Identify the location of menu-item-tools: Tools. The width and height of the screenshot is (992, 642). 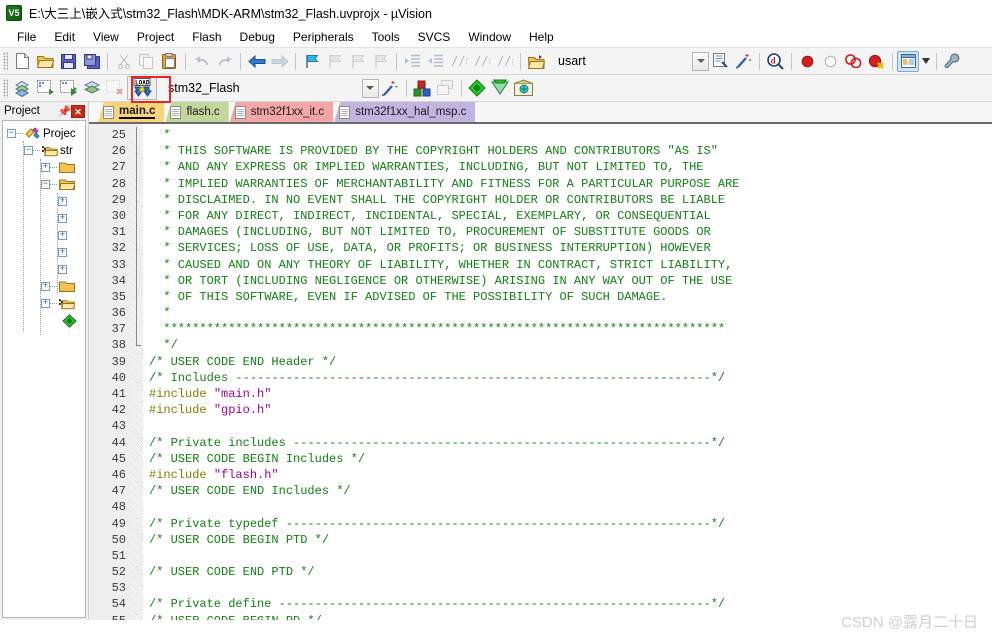
(386, 37).